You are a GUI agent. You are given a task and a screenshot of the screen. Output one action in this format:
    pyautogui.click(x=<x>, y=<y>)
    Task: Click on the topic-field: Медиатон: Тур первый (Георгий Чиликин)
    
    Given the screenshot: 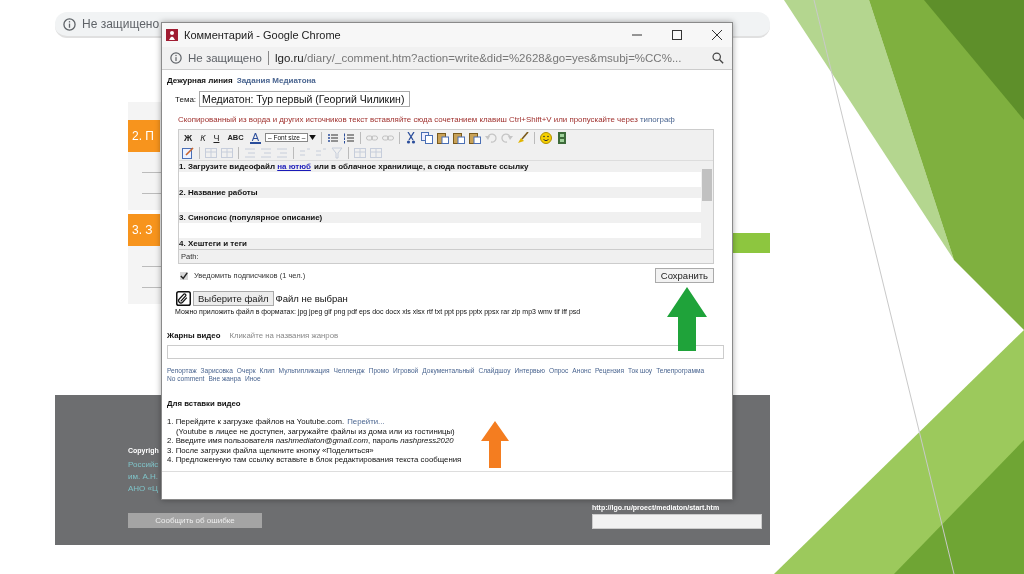 What is the action you would take?
    pyautogui.click(x=305, y=99)
    